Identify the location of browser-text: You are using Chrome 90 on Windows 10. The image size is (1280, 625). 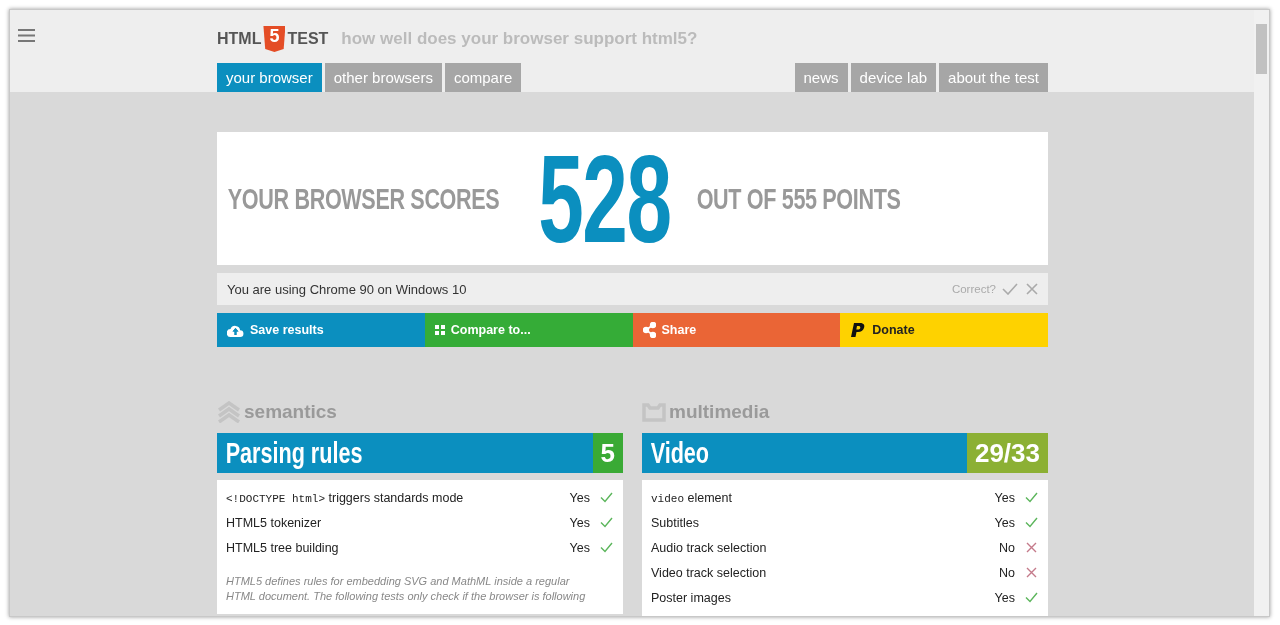
(347, 289).